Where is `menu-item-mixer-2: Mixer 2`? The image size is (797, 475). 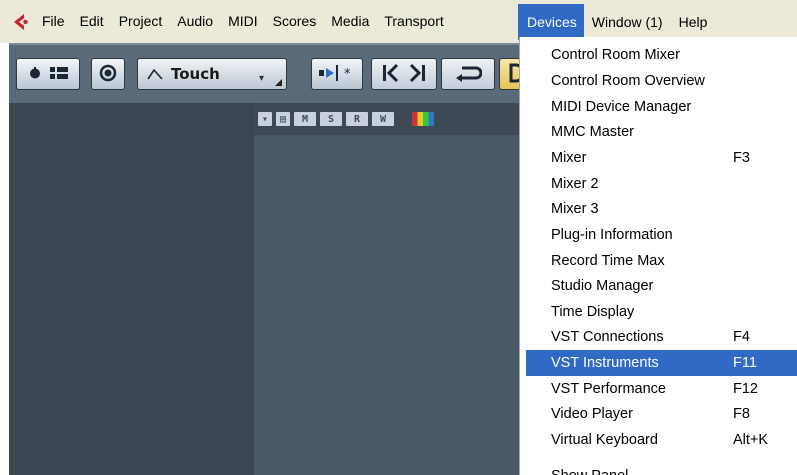 menu-item-mixer-2: Mixer 2 is located at coordinates (661, 184).